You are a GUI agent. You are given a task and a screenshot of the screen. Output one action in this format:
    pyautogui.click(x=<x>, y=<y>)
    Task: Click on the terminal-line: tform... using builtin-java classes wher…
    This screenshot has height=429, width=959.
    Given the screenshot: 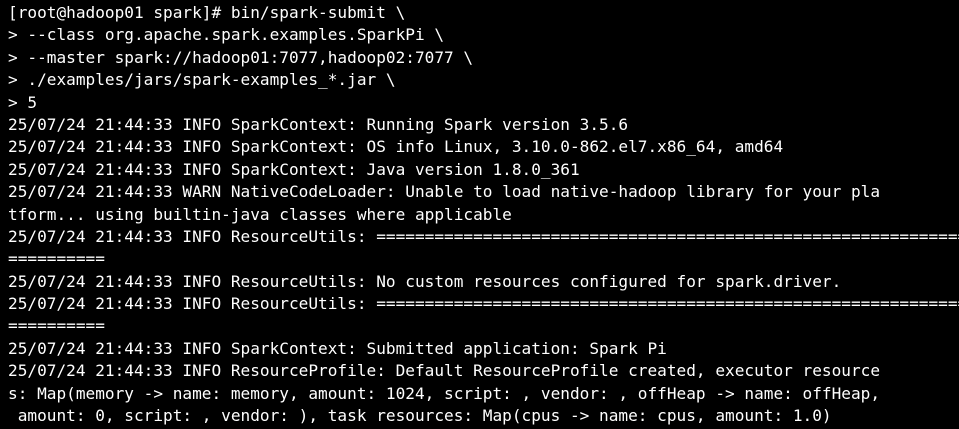 What is the action you would take?
    pyautogui.click(x=260, y=214)
    